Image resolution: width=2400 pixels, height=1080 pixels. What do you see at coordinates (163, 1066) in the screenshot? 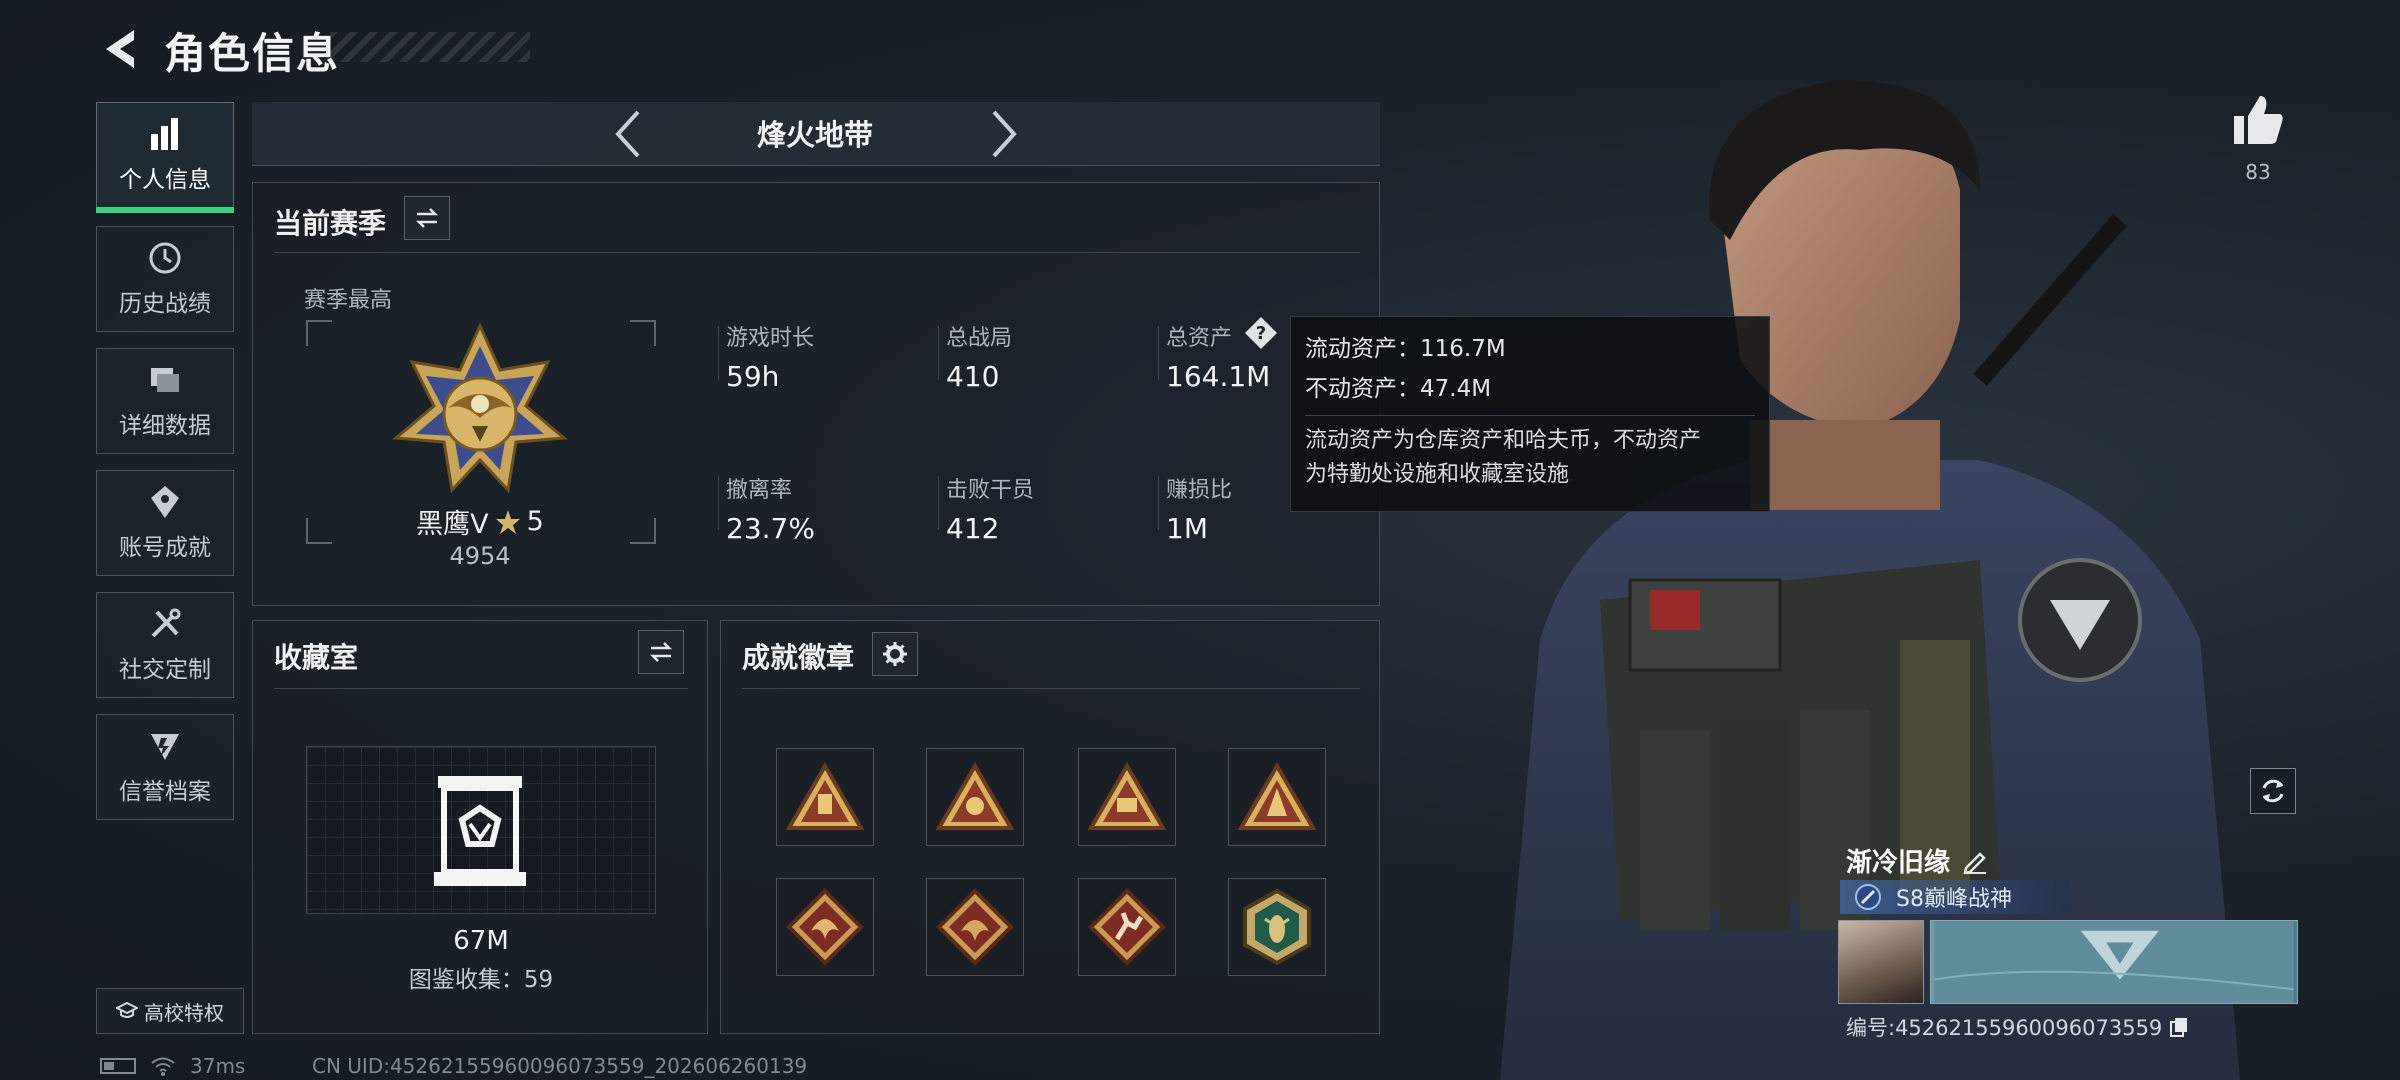
I see `wifi-icon` at bounding box center [163, 1066].